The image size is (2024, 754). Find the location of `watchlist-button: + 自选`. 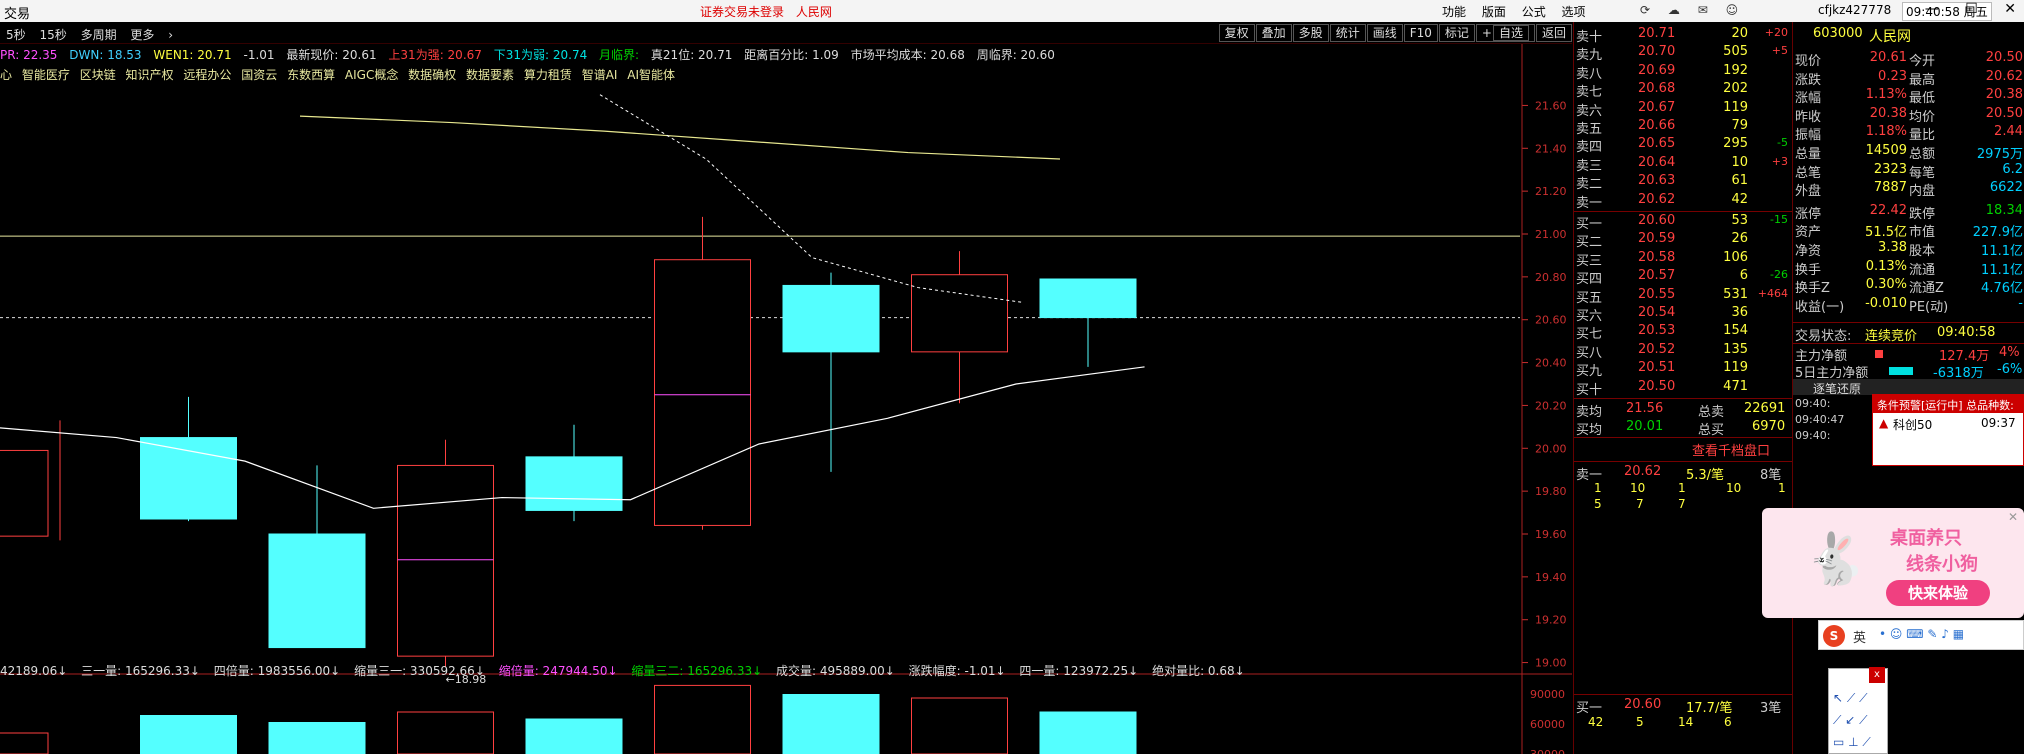

watchlist-button: + 自选 is located at coordinates (1505, 33).